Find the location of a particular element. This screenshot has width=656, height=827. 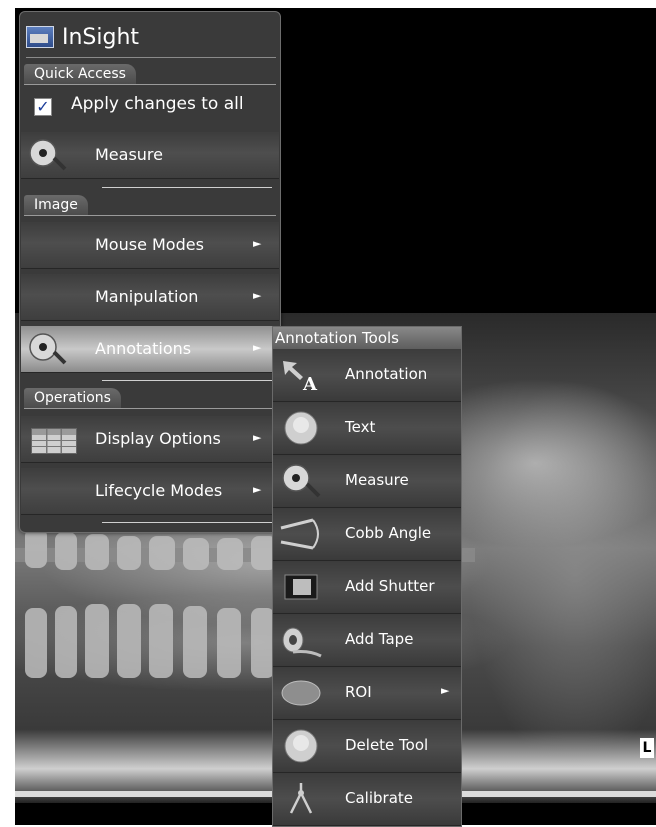

tool-measure: Measure is located at coordinates (367, 481).